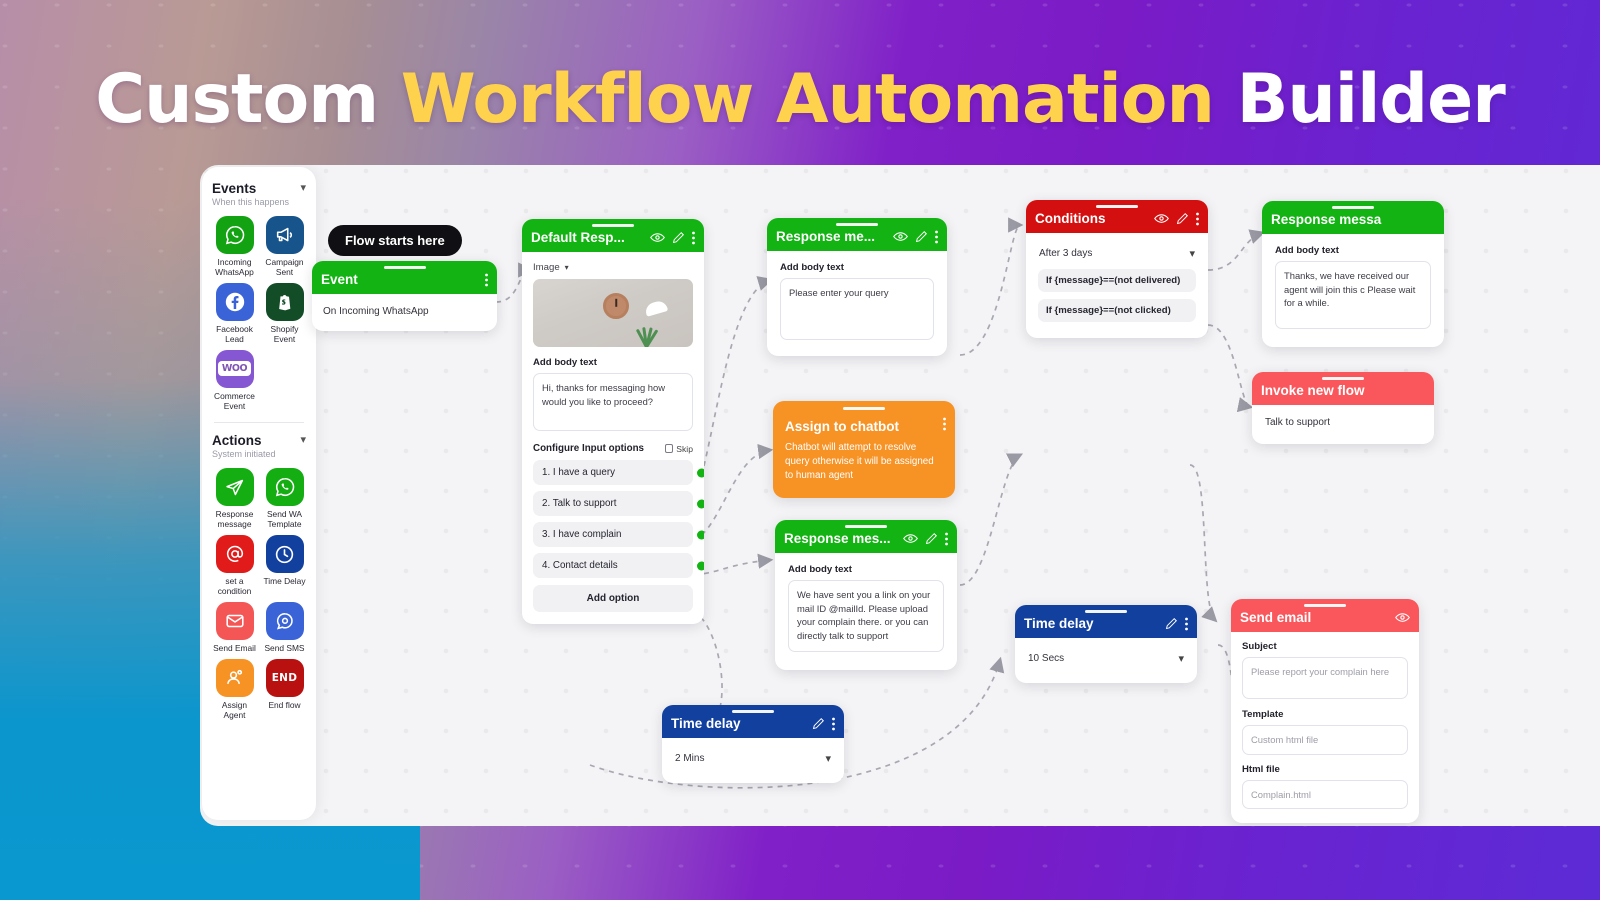 The image size is (1600, 900). What do you see at coordinates (618, 534) in the screenshot?
I see `input-option: 3. I have complain` at bounding box center [618, 534].